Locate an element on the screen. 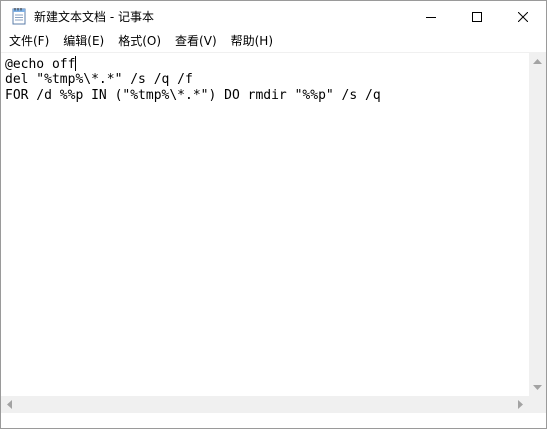 The height and width of the screenshot is (429, 547). text-caret is located at coordinates (76, 63).